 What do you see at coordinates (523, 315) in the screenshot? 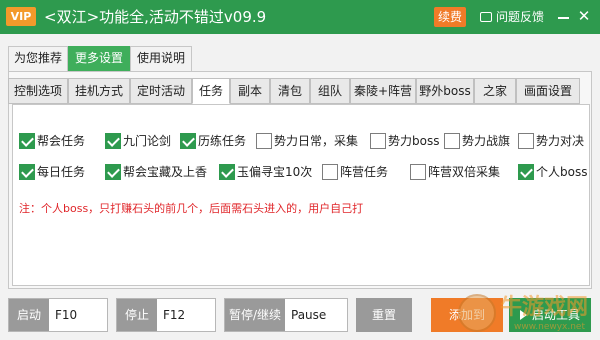
I see `play-icon` at bounding box center [523, 315].